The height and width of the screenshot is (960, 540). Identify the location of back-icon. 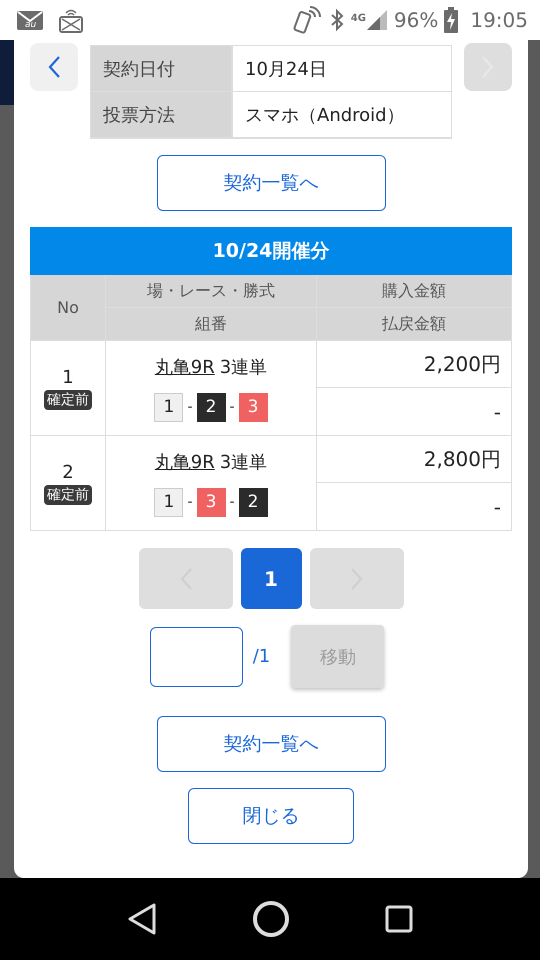
(142, 919).